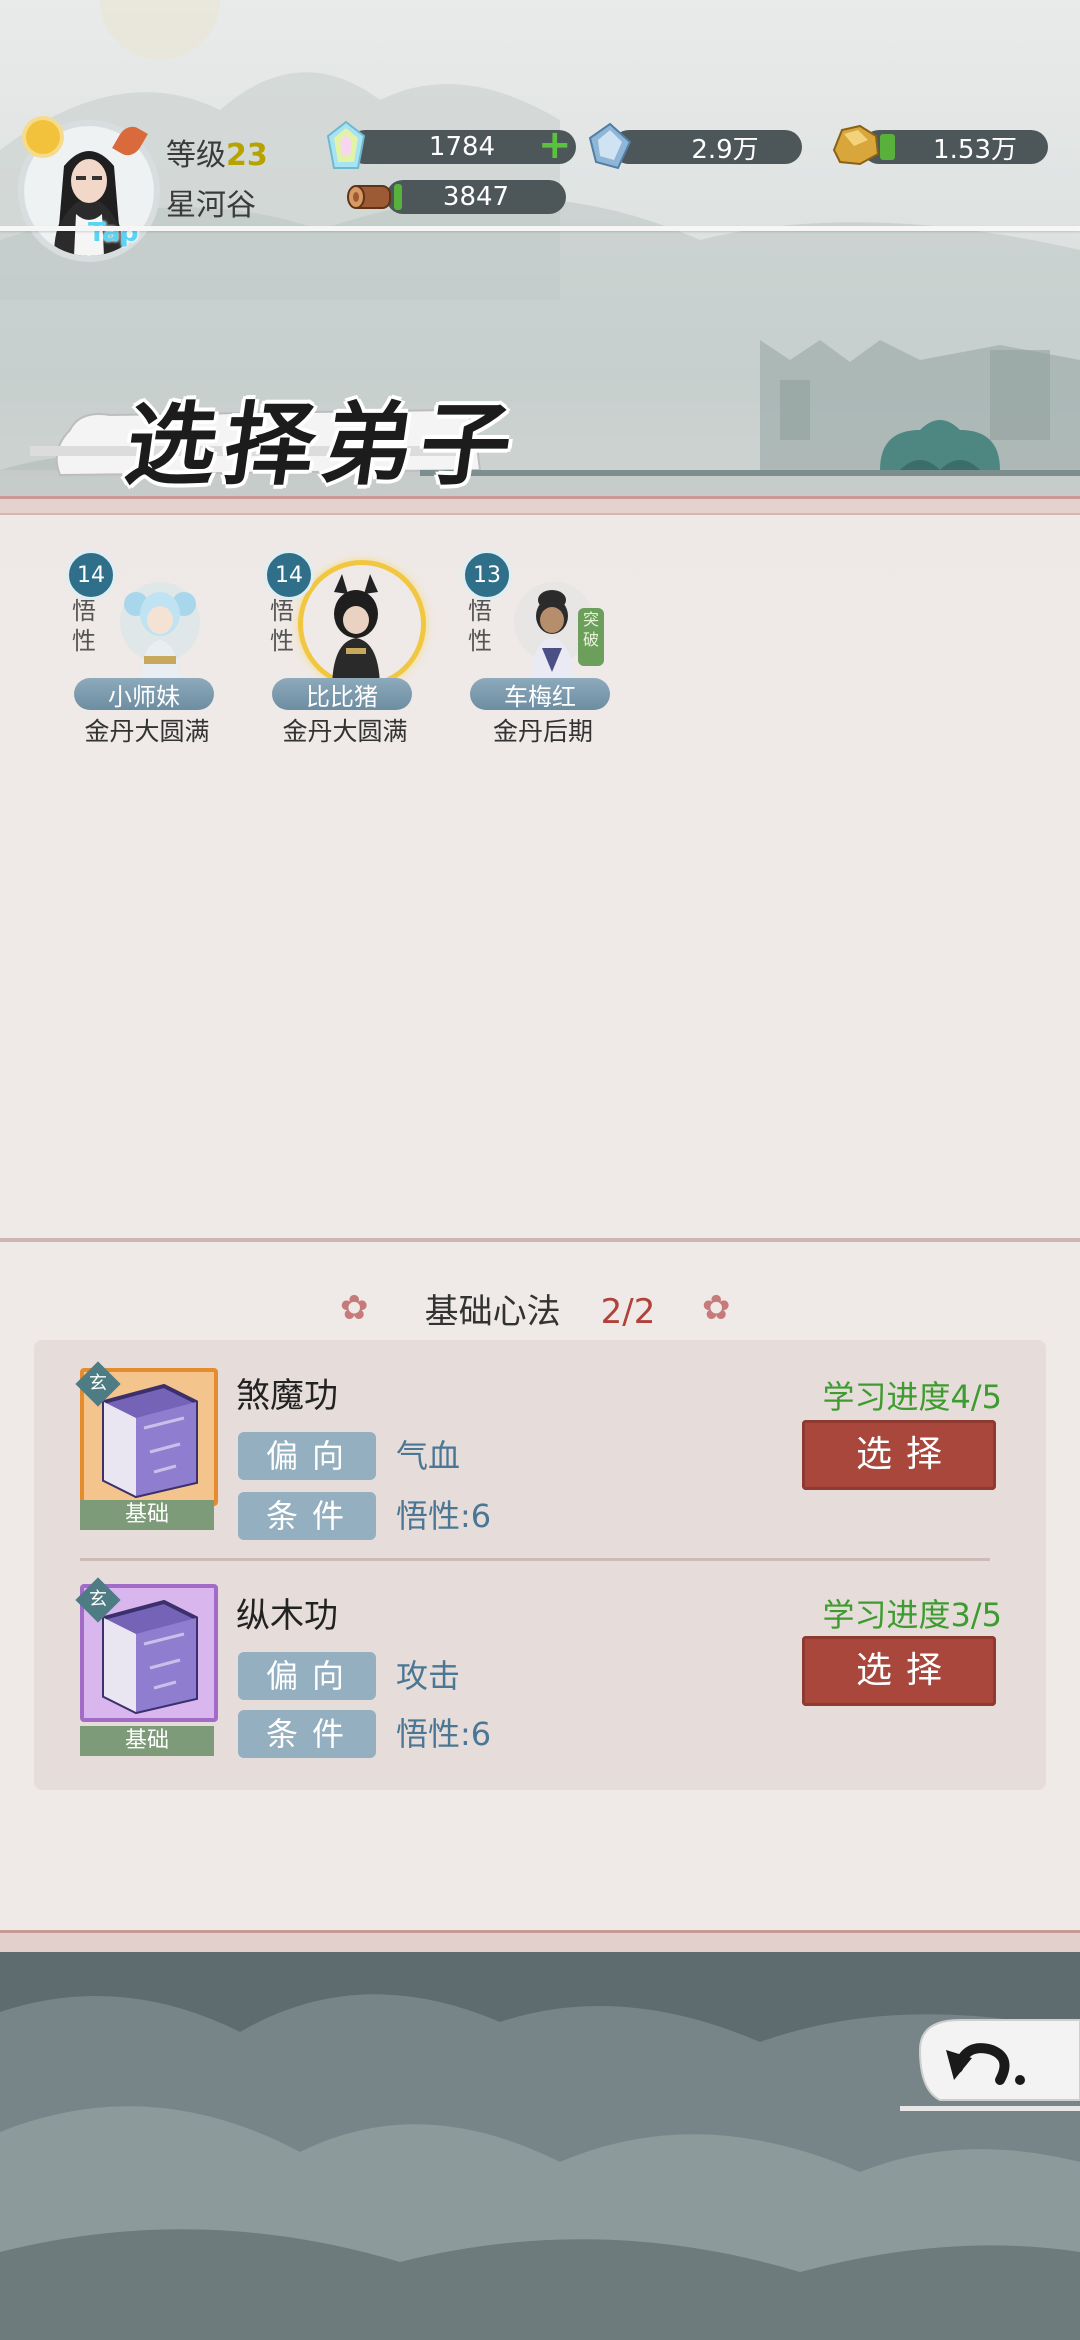 This screenshot has height=2340, width=1080. What do you see at coordinates (323, 445) in the screenshot?
I see `page-title: 选择弟子` at bounding box center [323, 445].